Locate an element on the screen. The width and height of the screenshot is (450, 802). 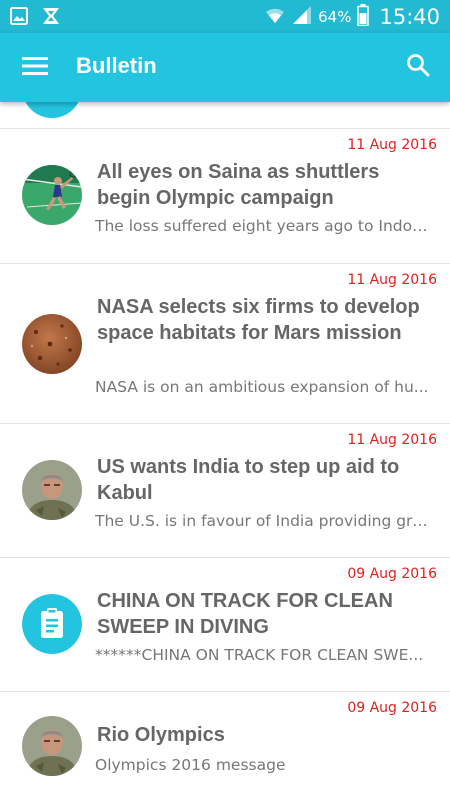
hamburger-menu-icon is located at coordinates (35, 68).